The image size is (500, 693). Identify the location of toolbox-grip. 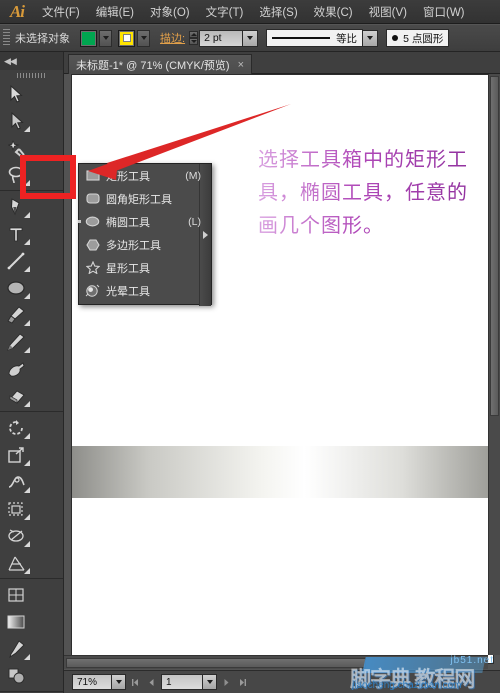
(31, 75).